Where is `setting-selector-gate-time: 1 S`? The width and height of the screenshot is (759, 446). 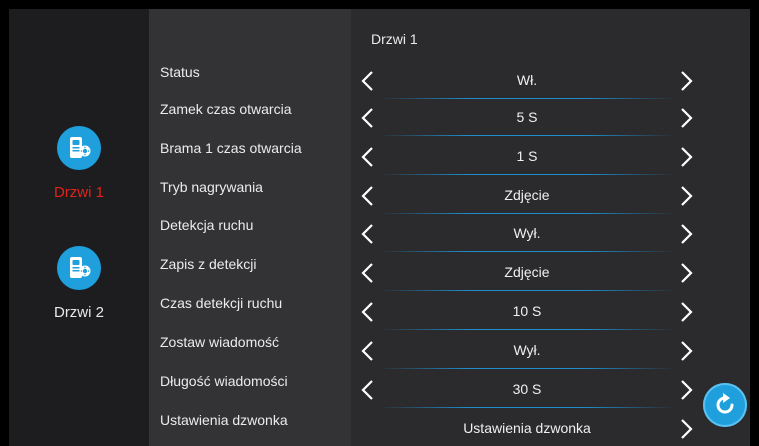
setting-selector-gate-time: 1 S is located at coordinates (527, 158).